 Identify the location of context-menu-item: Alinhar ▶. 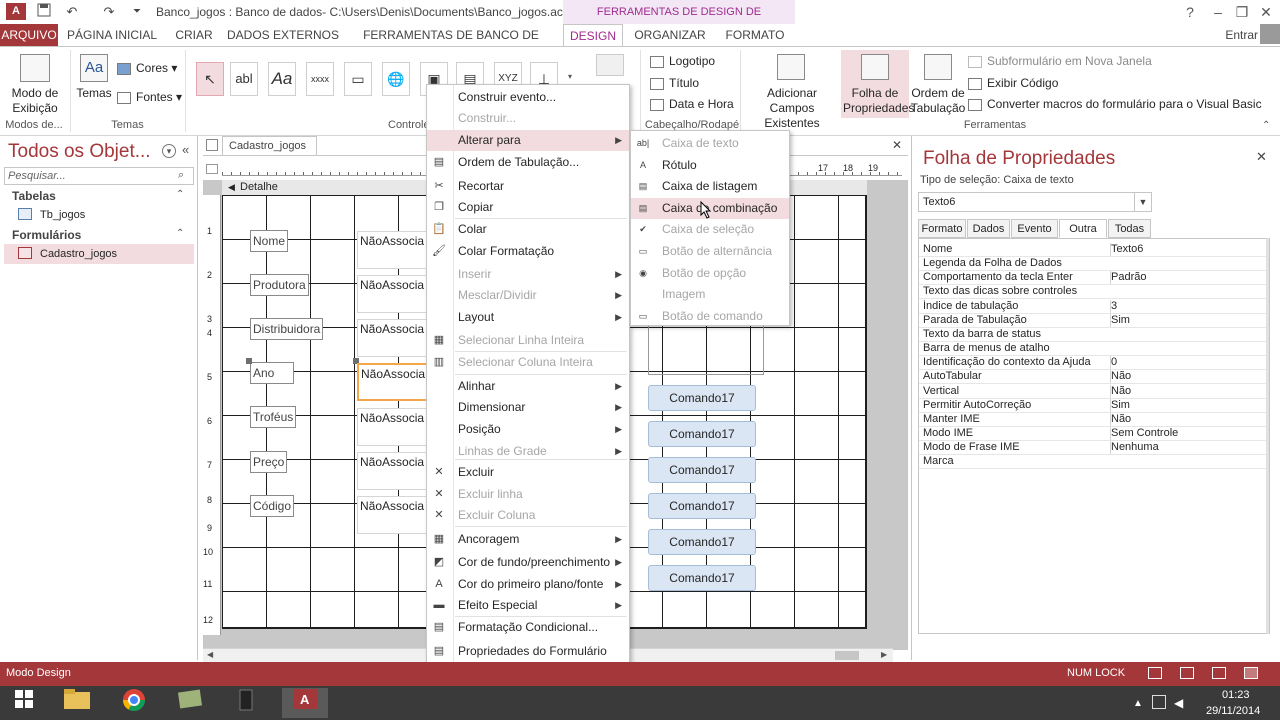
(528, 386).